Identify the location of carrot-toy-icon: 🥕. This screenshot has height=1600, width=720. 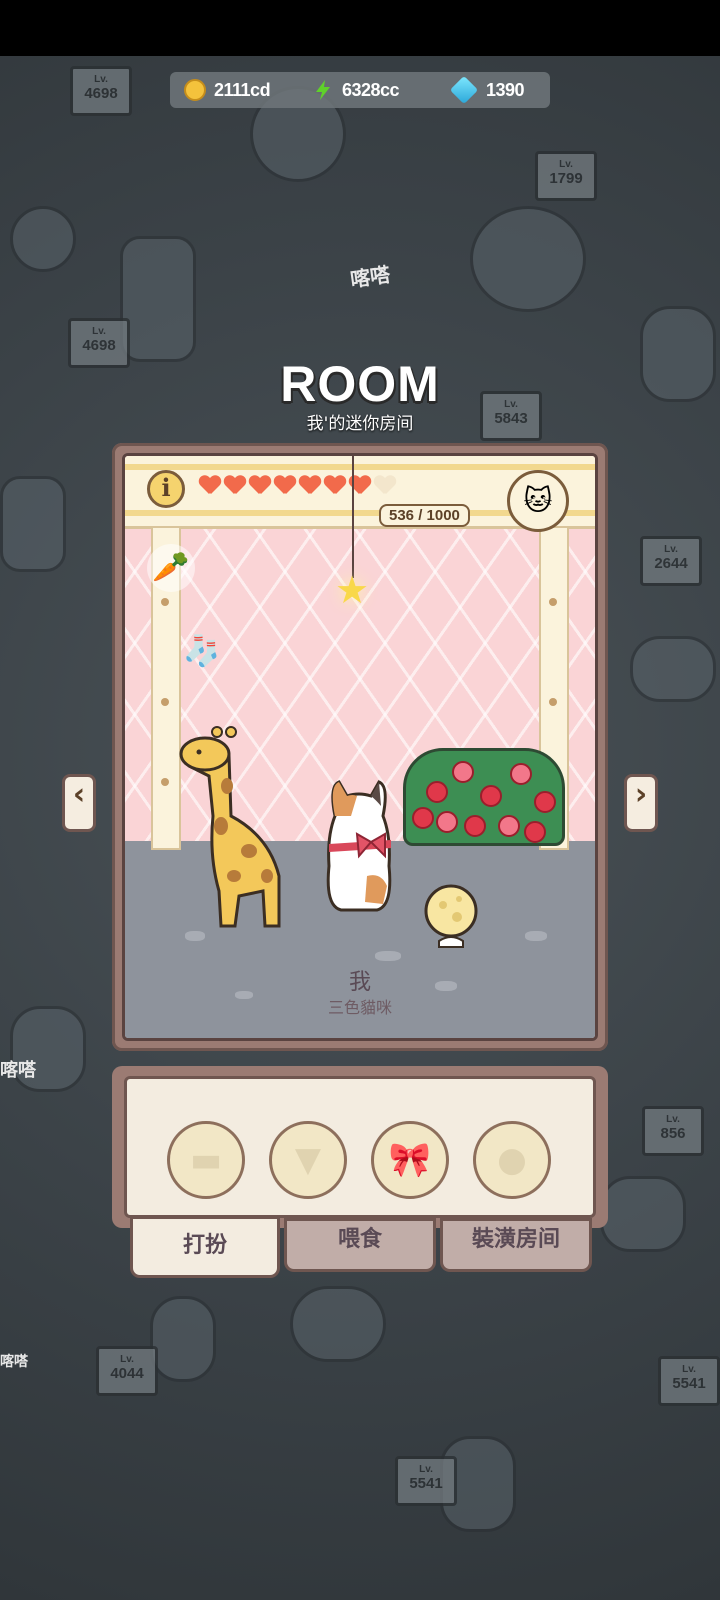
(171, 568).